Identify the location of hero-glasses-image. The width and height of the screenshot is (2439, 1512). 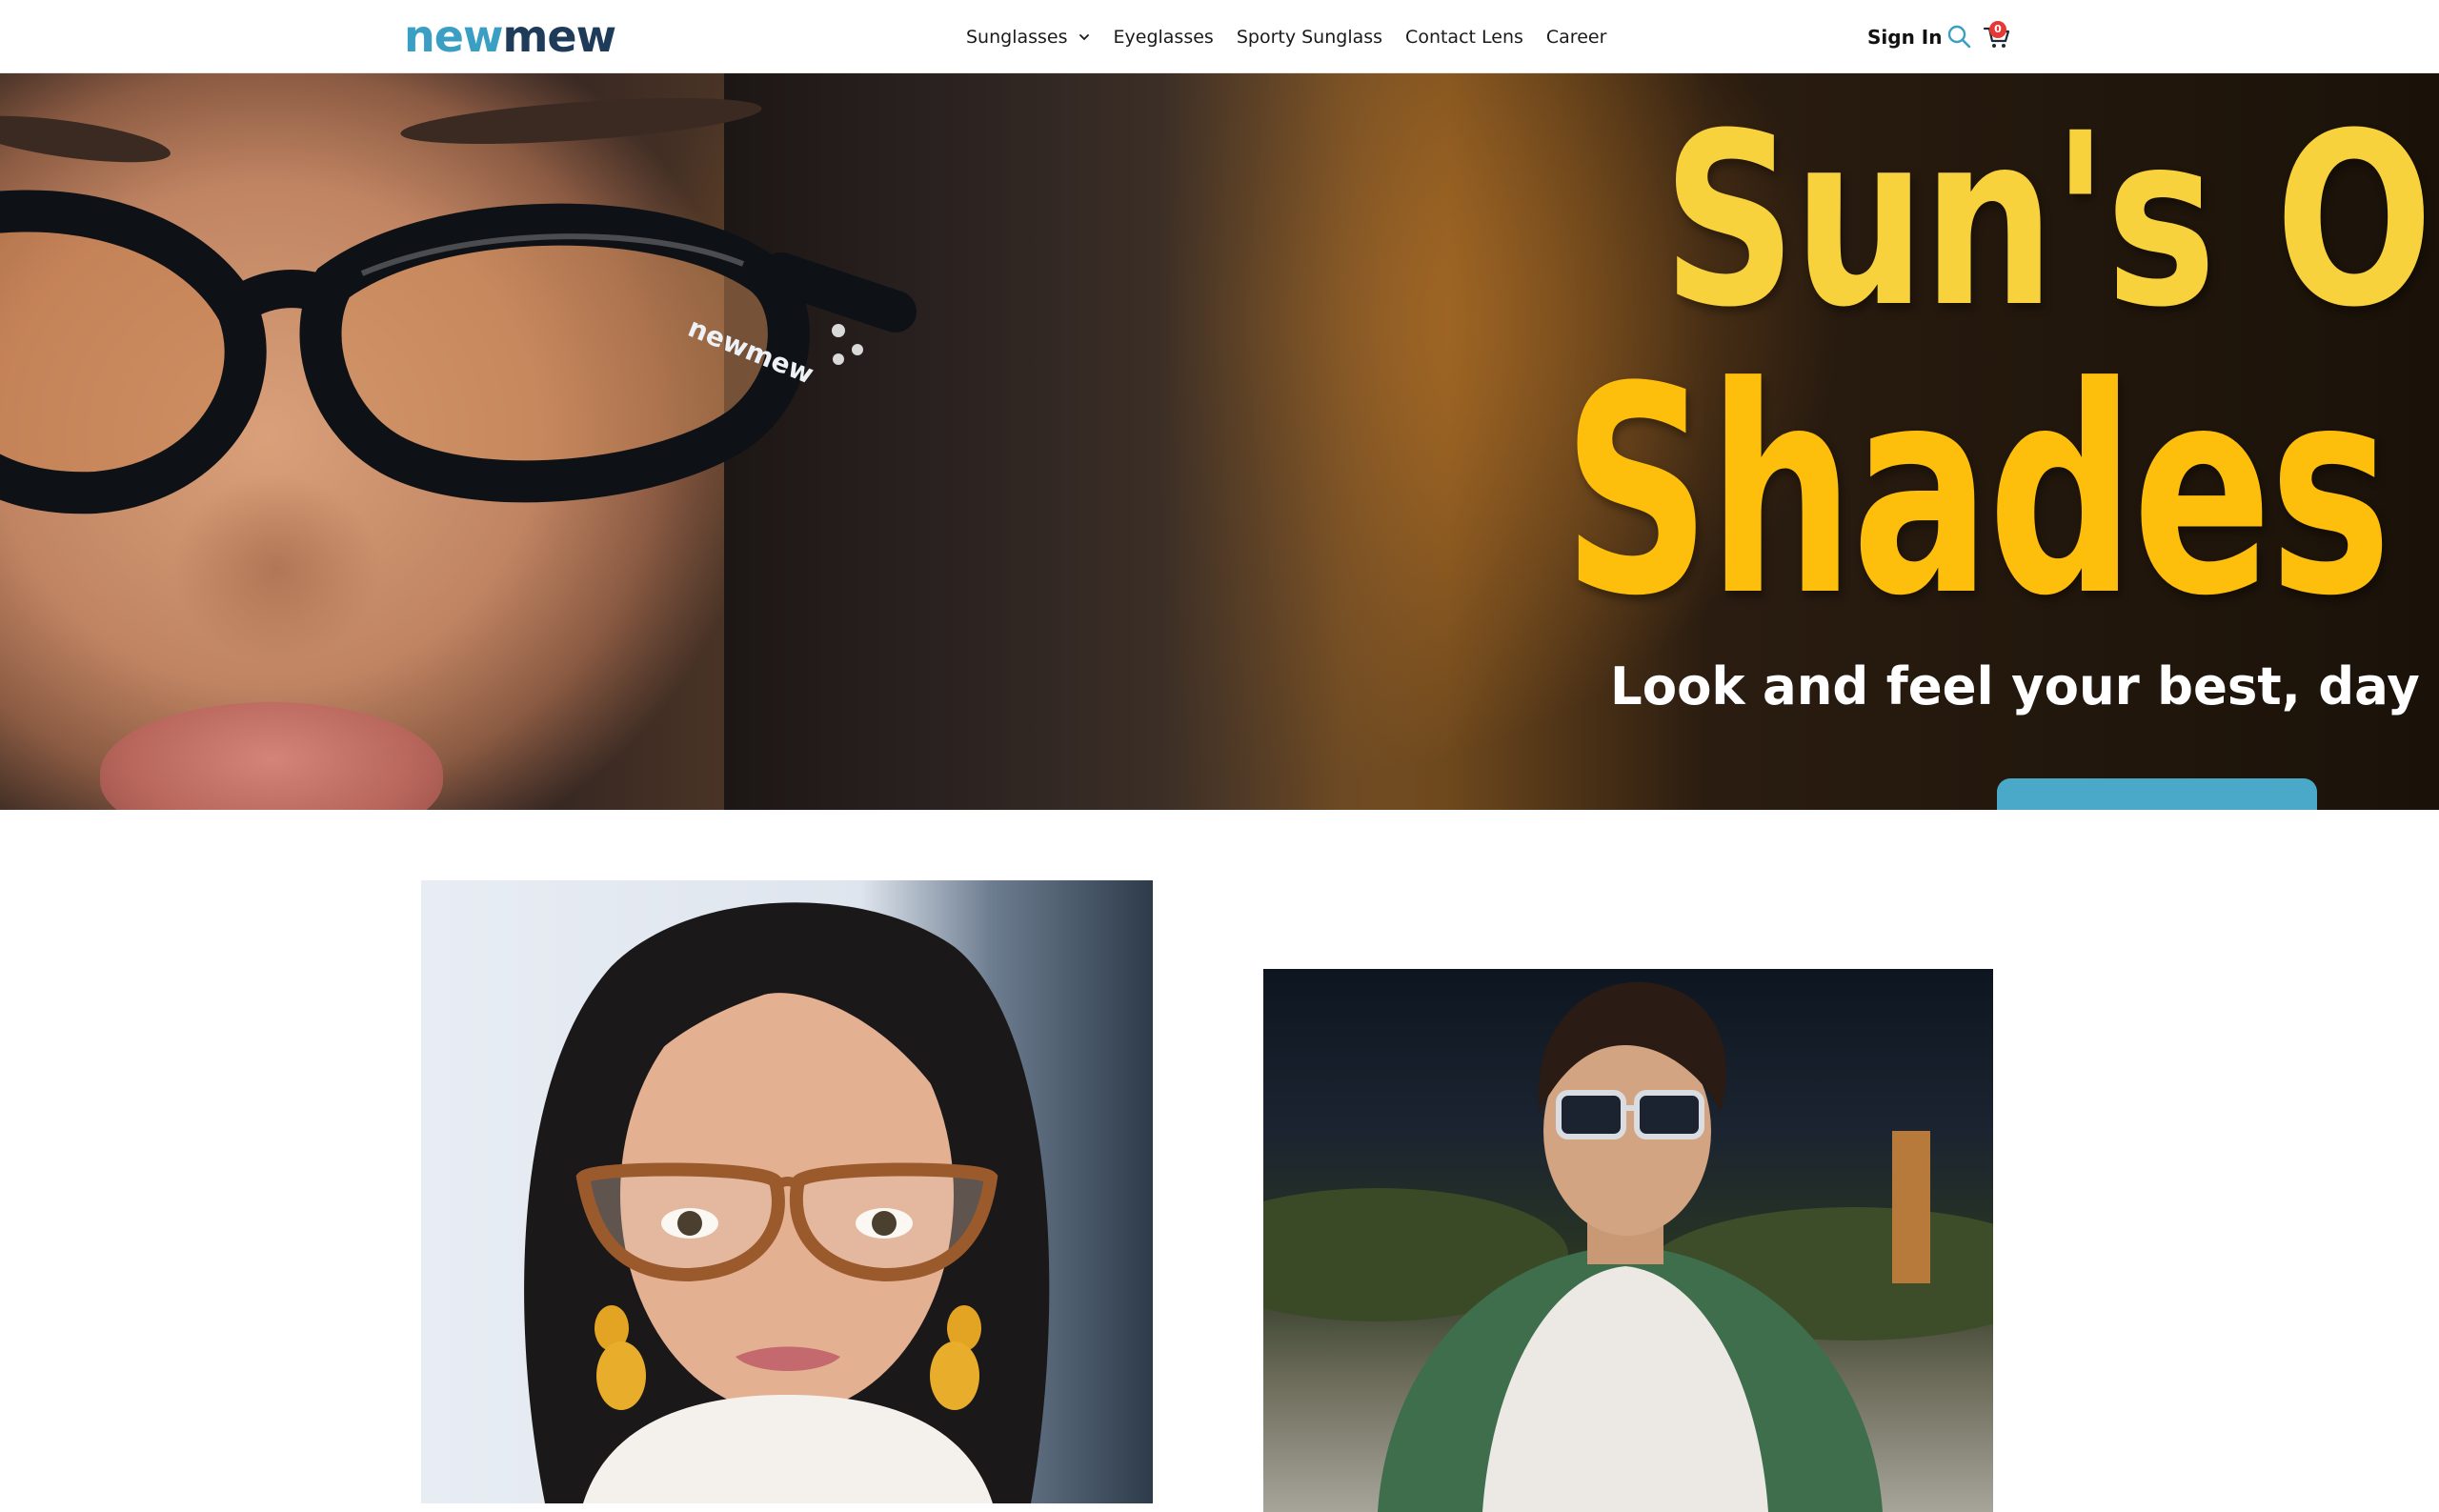
(459, 352).